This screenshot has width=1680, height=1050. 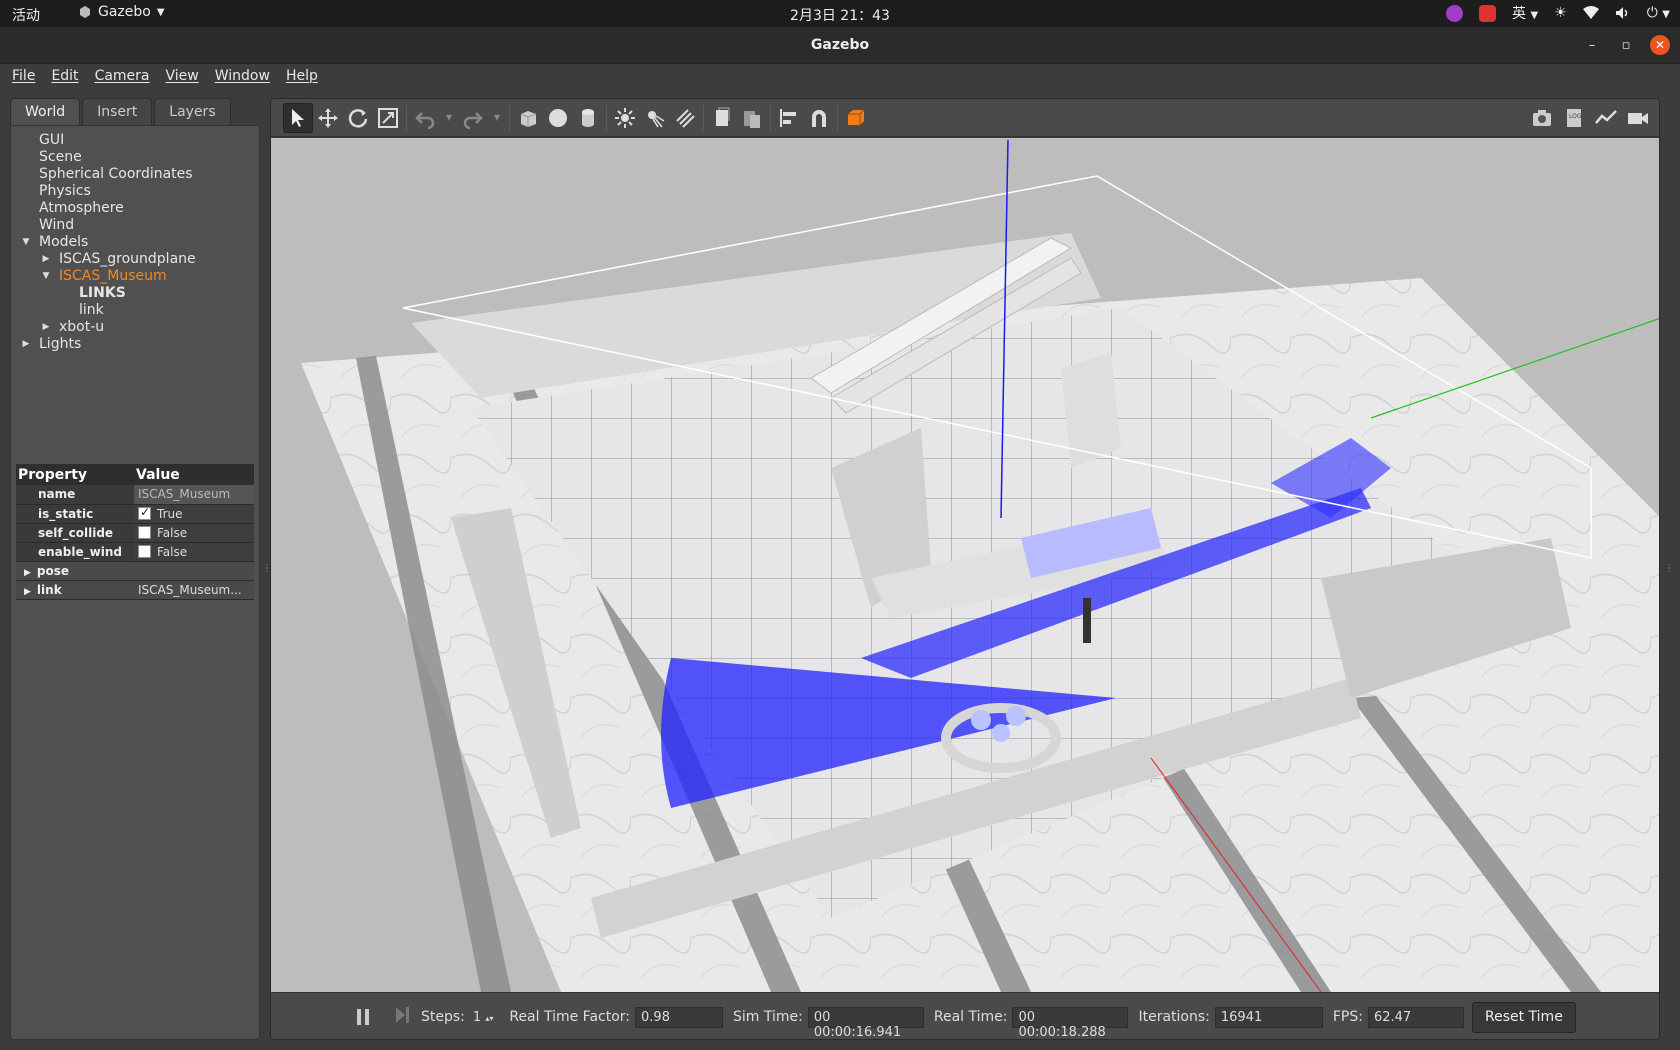 What do you see at coordinates (1574, 118) in the screenshot?
I see `log-button: LOG` at bounding box center [1574, 118].